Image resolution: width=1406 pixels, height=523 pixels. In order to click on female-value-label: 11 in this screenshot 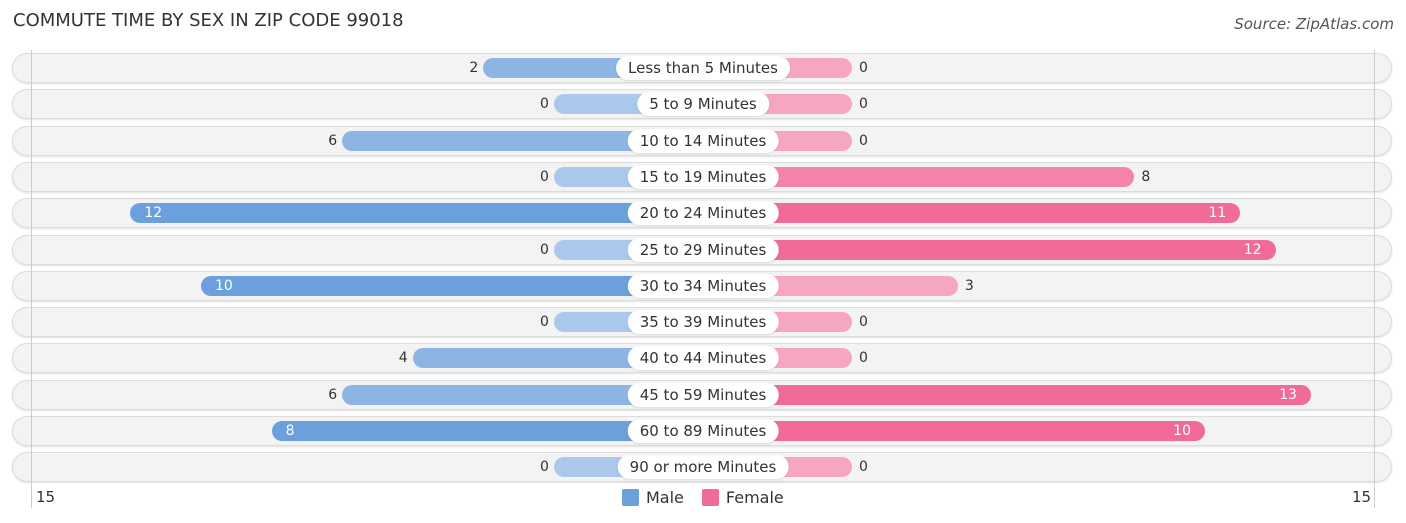, I will do `click(1217, 213)`.